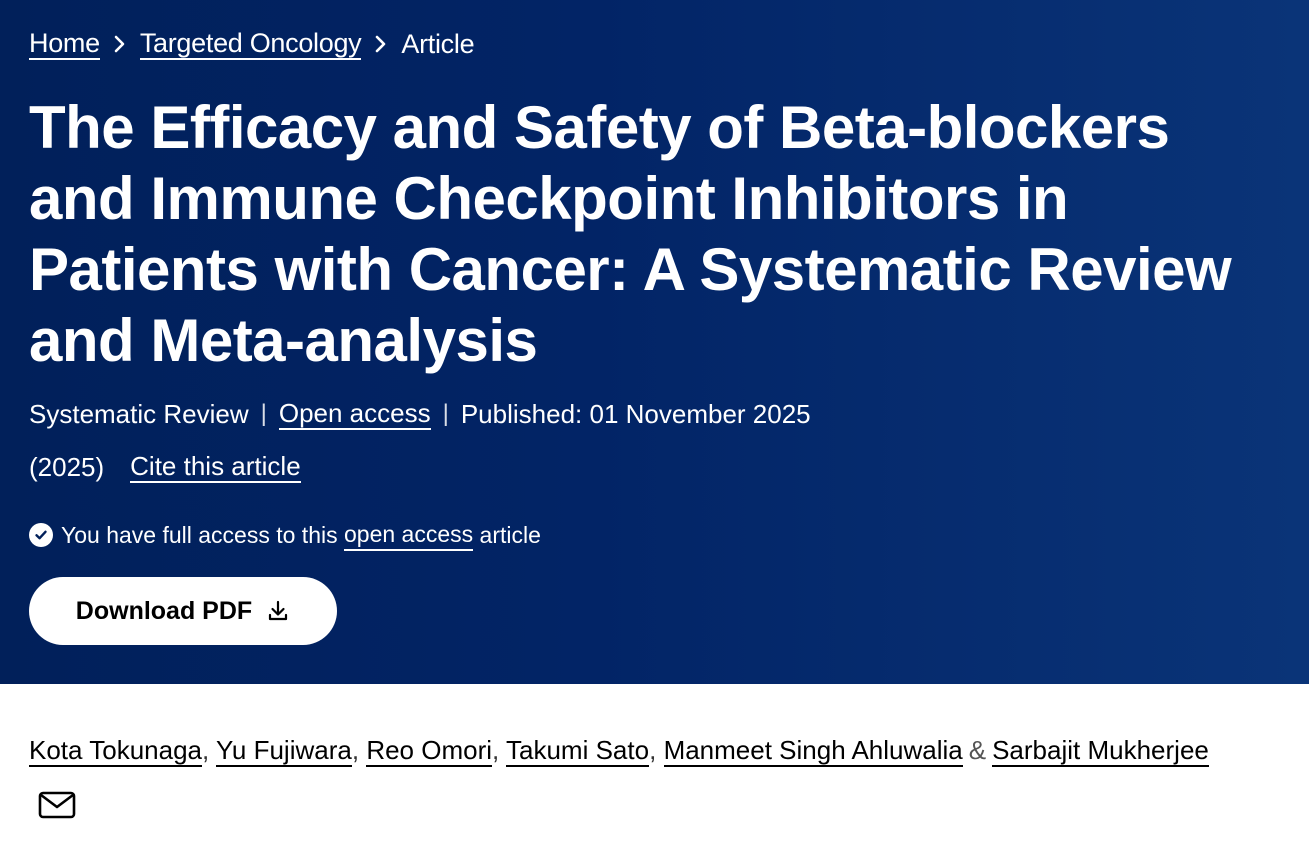  I want to click on breadcrumb-home: Home, so click(64, 44).